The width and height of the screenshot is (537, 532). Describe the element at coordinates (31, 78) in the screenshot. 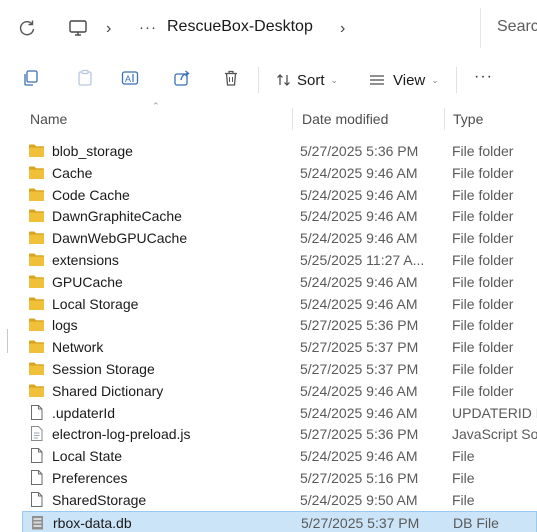

I see `copy-icon` at that location.